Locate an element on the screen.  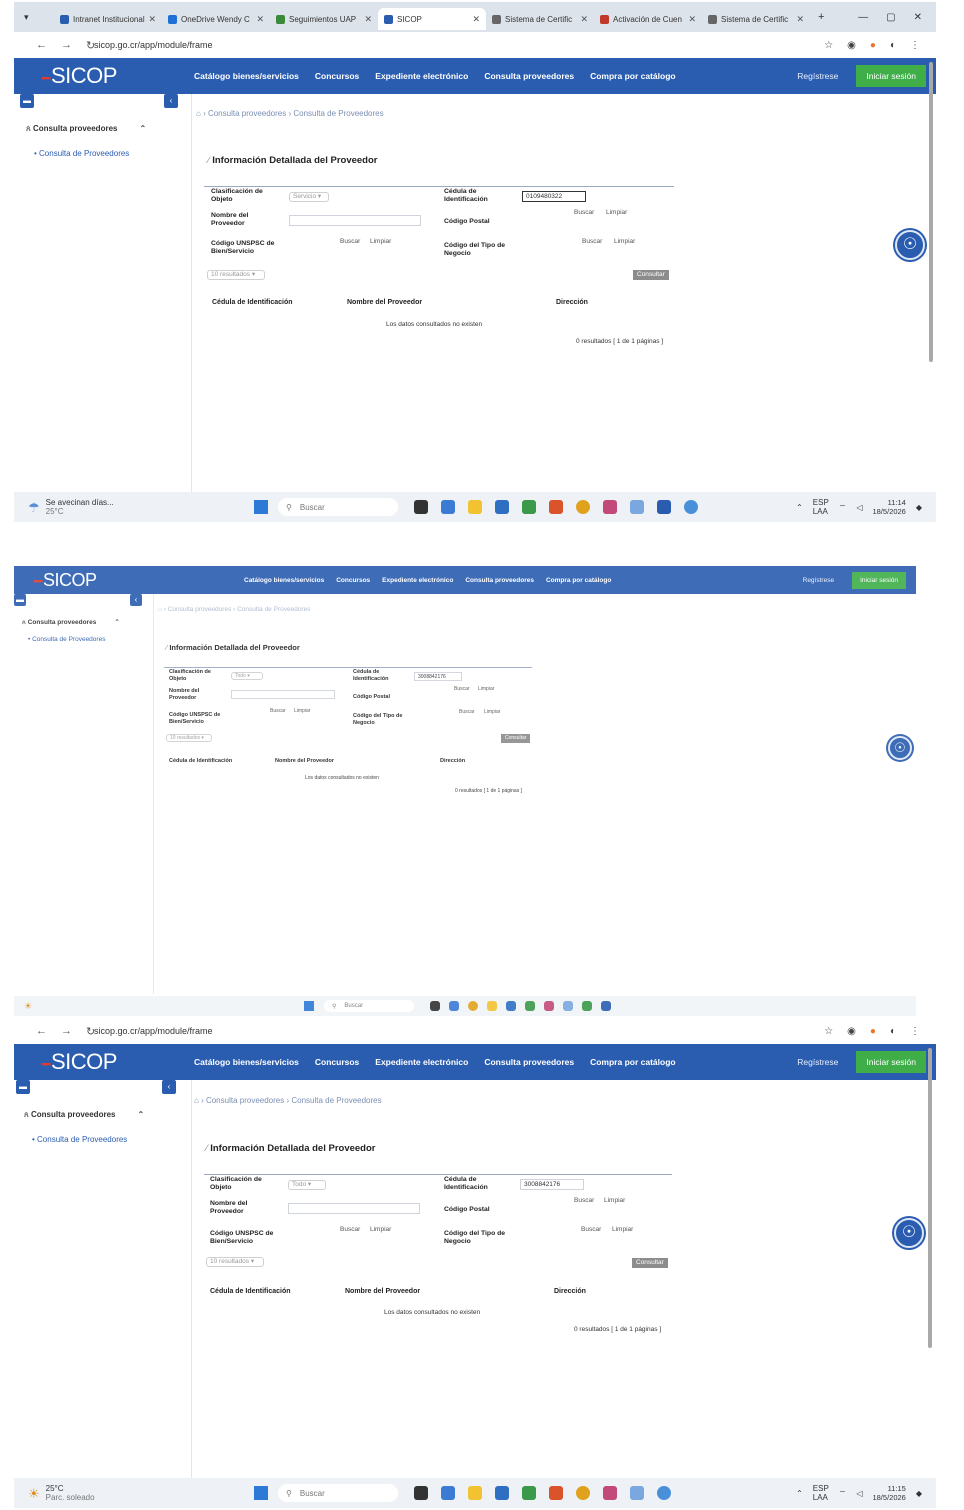
tab-certificacion: Sistema de Certific ✕ is located at coordinates (540, 19).